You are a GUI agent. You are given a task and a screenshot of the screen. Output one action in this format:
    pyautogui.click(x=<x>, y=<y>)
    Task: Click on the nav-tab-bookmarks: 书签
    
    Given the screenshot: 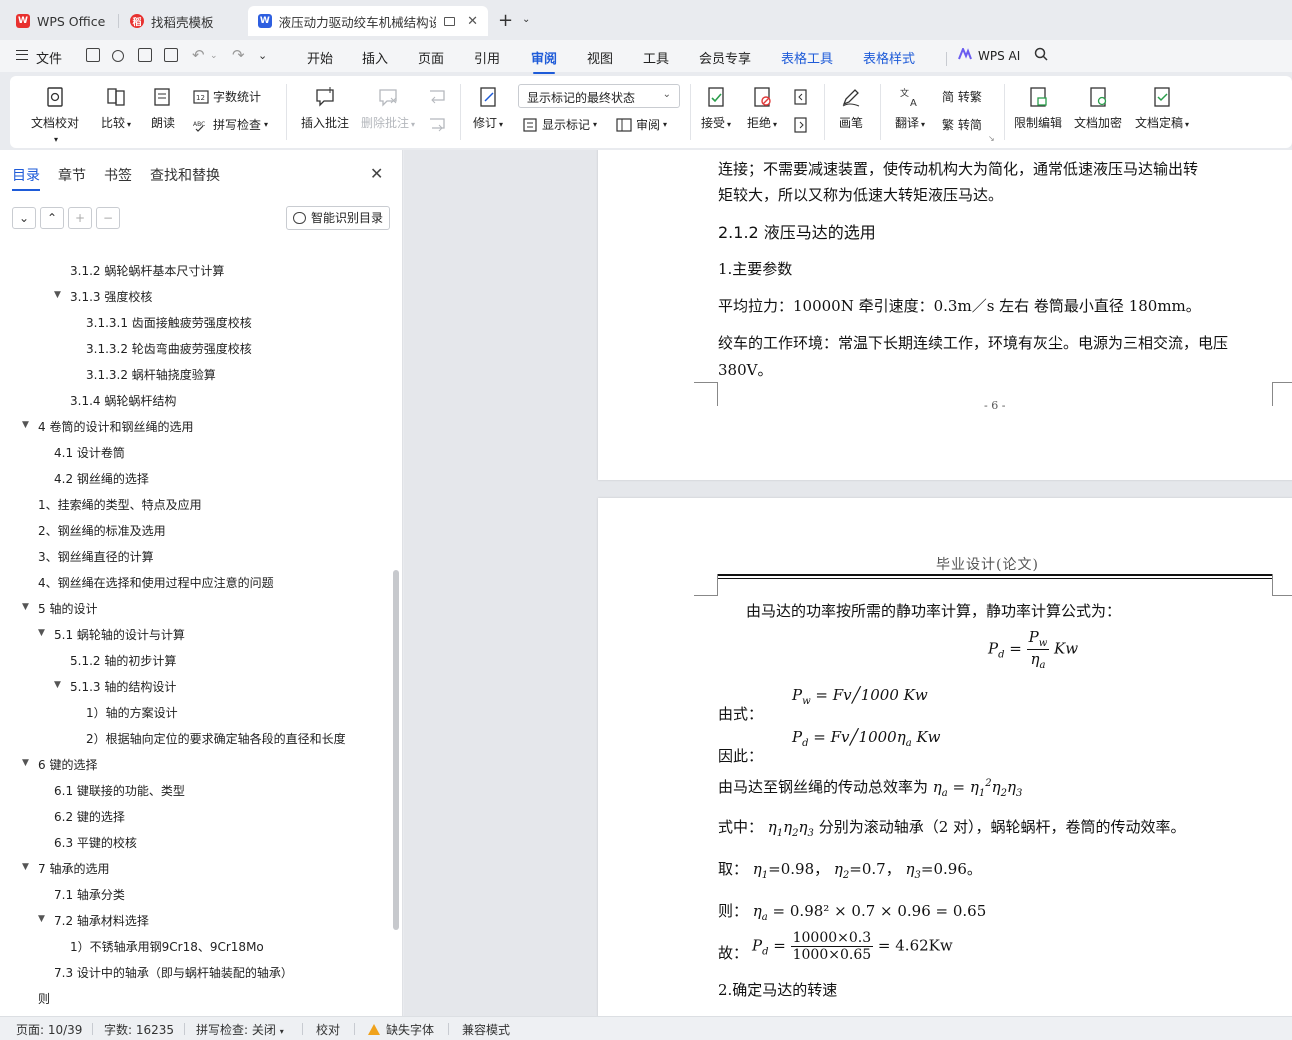 What is the action you would take?
    pyautogui.click(x=118, y=175)
    